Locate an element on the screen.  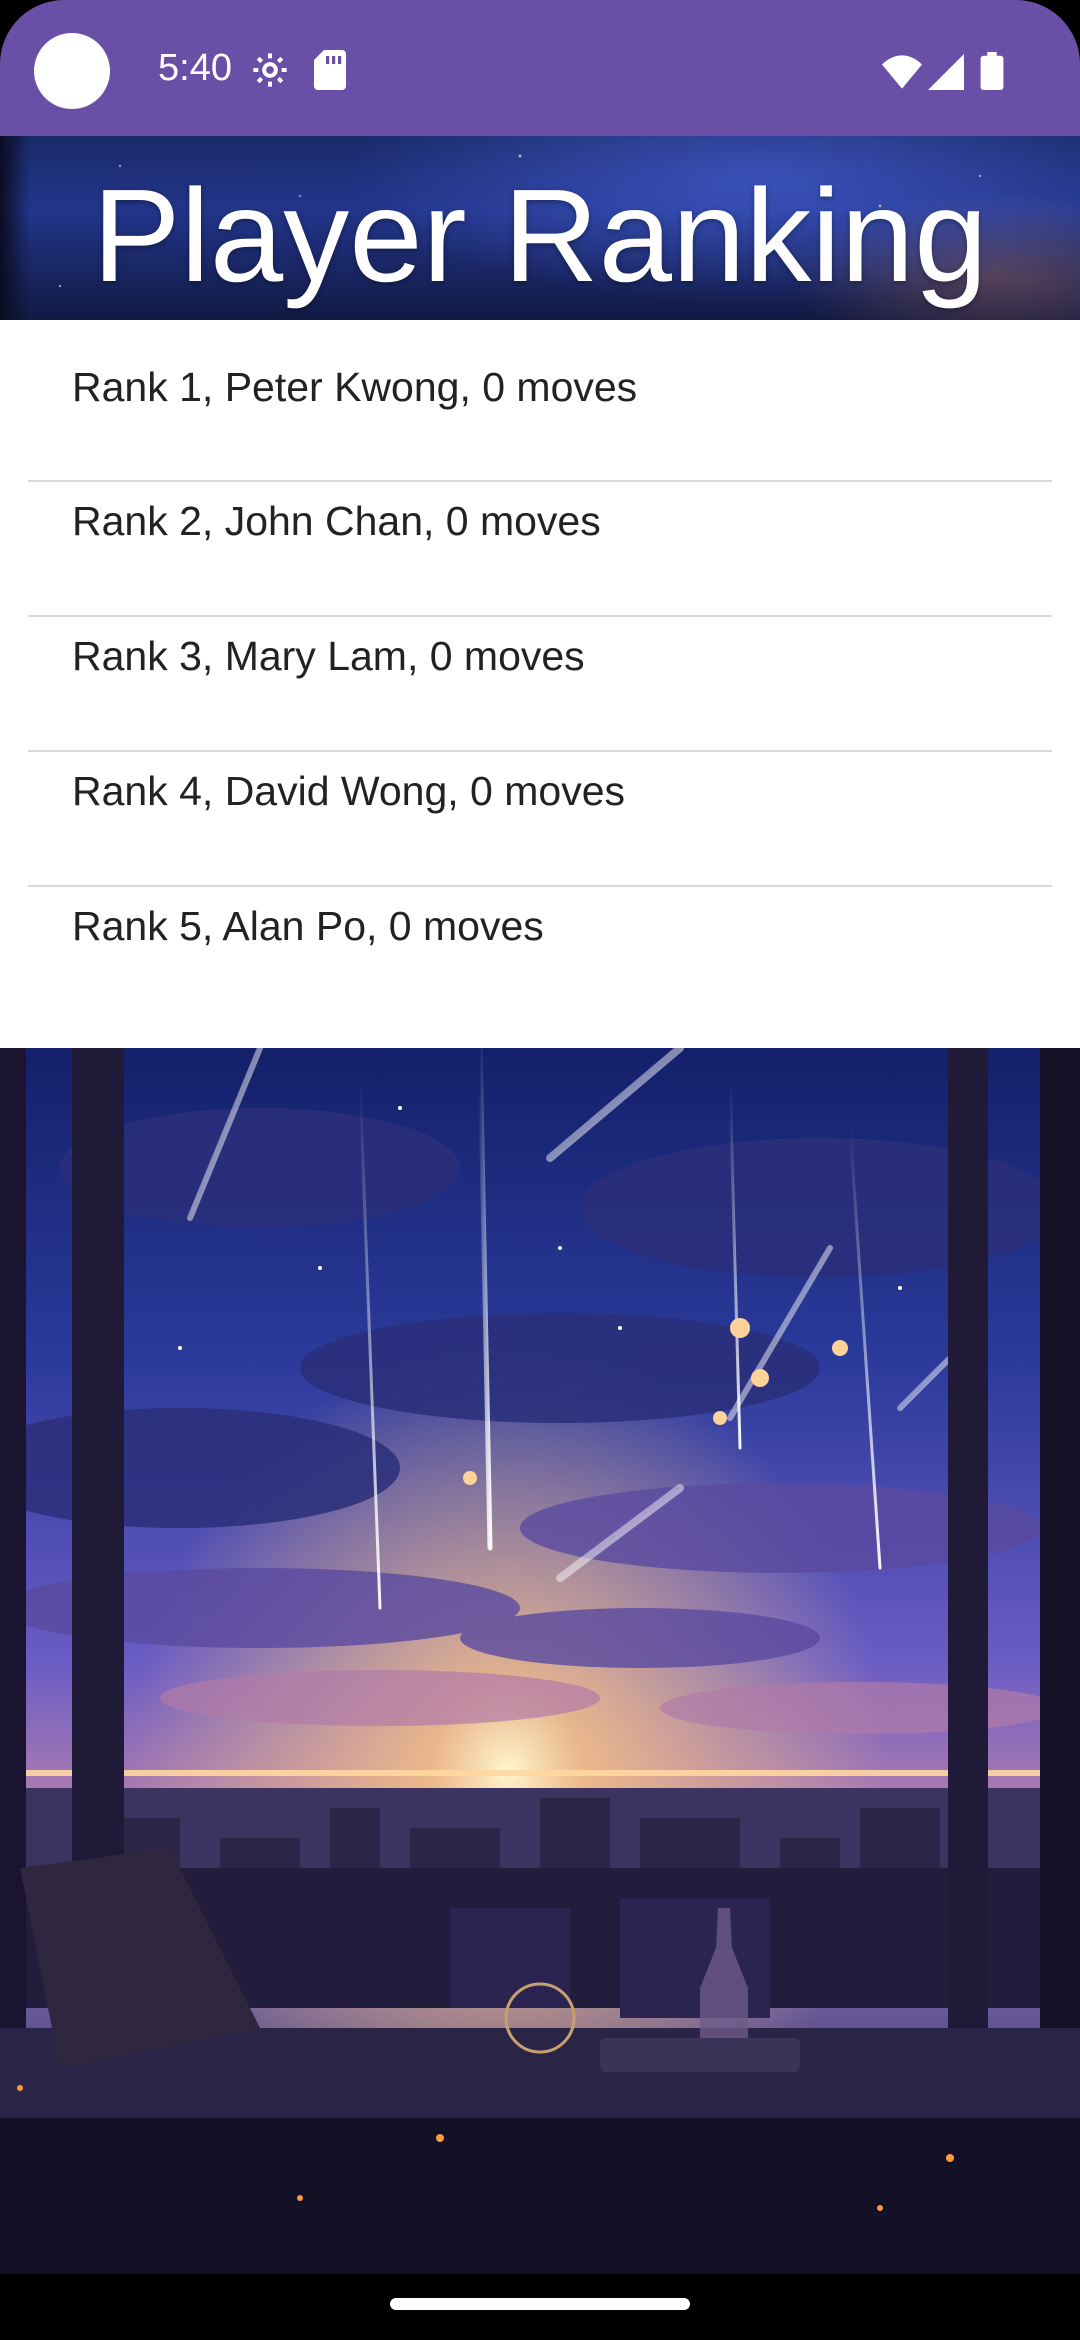
camera-cutout is located at coordinates (72, 71).